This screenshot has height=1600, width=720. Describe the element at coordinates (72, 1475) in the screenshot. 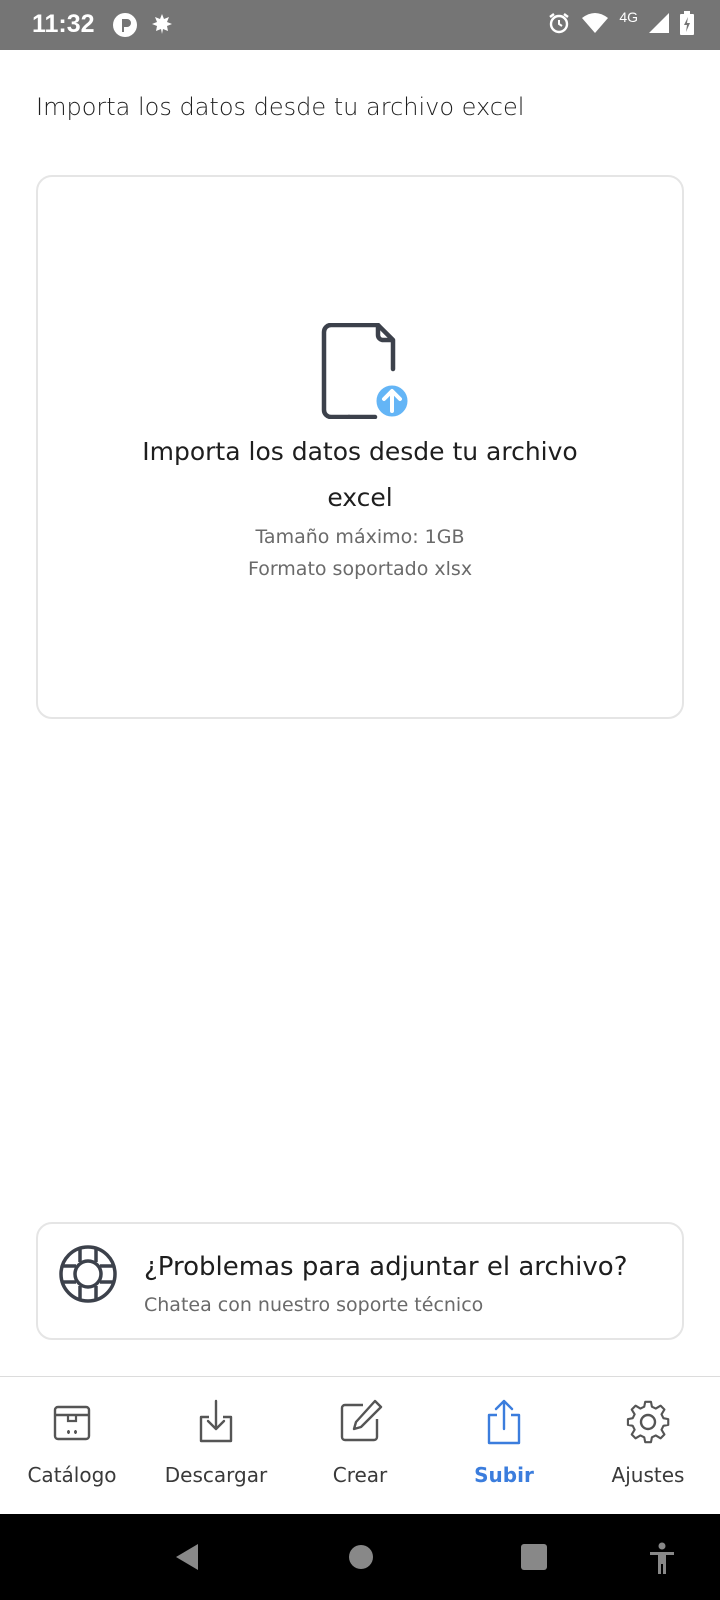

I see `nav-label-catalogo: Catálogo` at that location.